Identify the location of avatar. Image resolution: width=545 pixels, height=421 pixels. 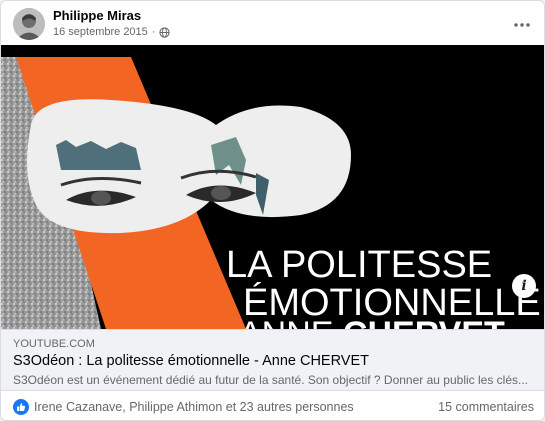
(29, 24).